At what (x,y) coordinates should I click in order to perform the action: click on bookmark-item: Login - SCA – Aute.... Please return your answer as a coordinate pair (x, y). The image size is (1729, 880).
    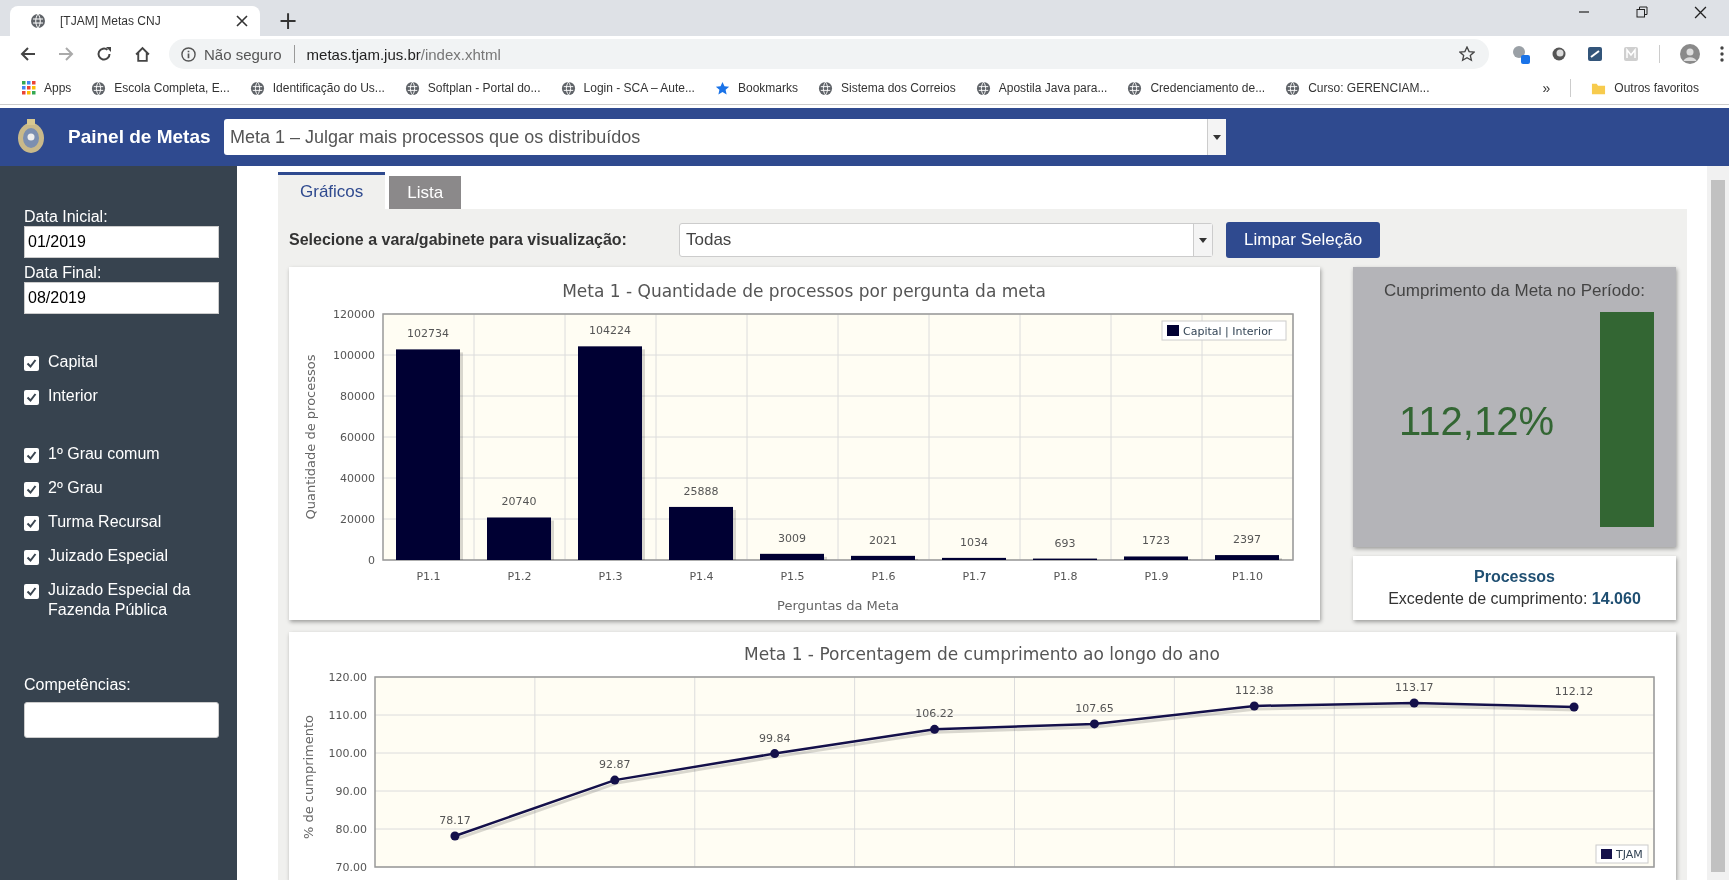
    Looking at the image, I should click on (627, 88).